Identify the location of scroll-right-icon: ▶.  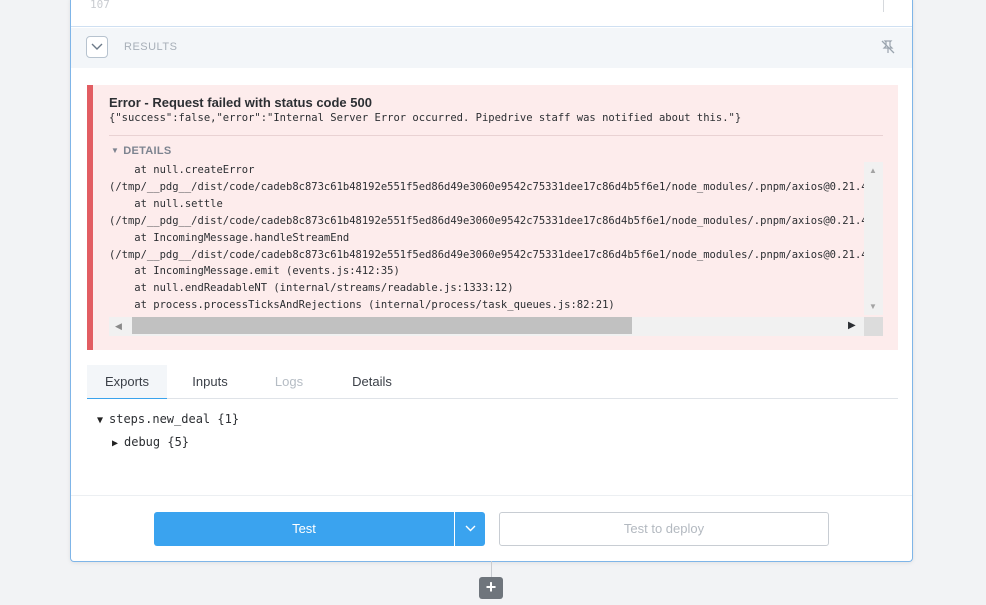
(852, 325).